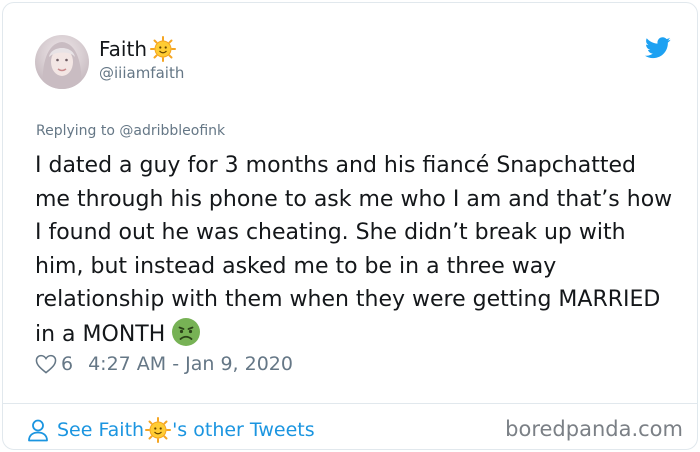 The width and height of the screenshot is (700, 452). I want to click on user-handle: @iiiamfaith, so click(141, 73).